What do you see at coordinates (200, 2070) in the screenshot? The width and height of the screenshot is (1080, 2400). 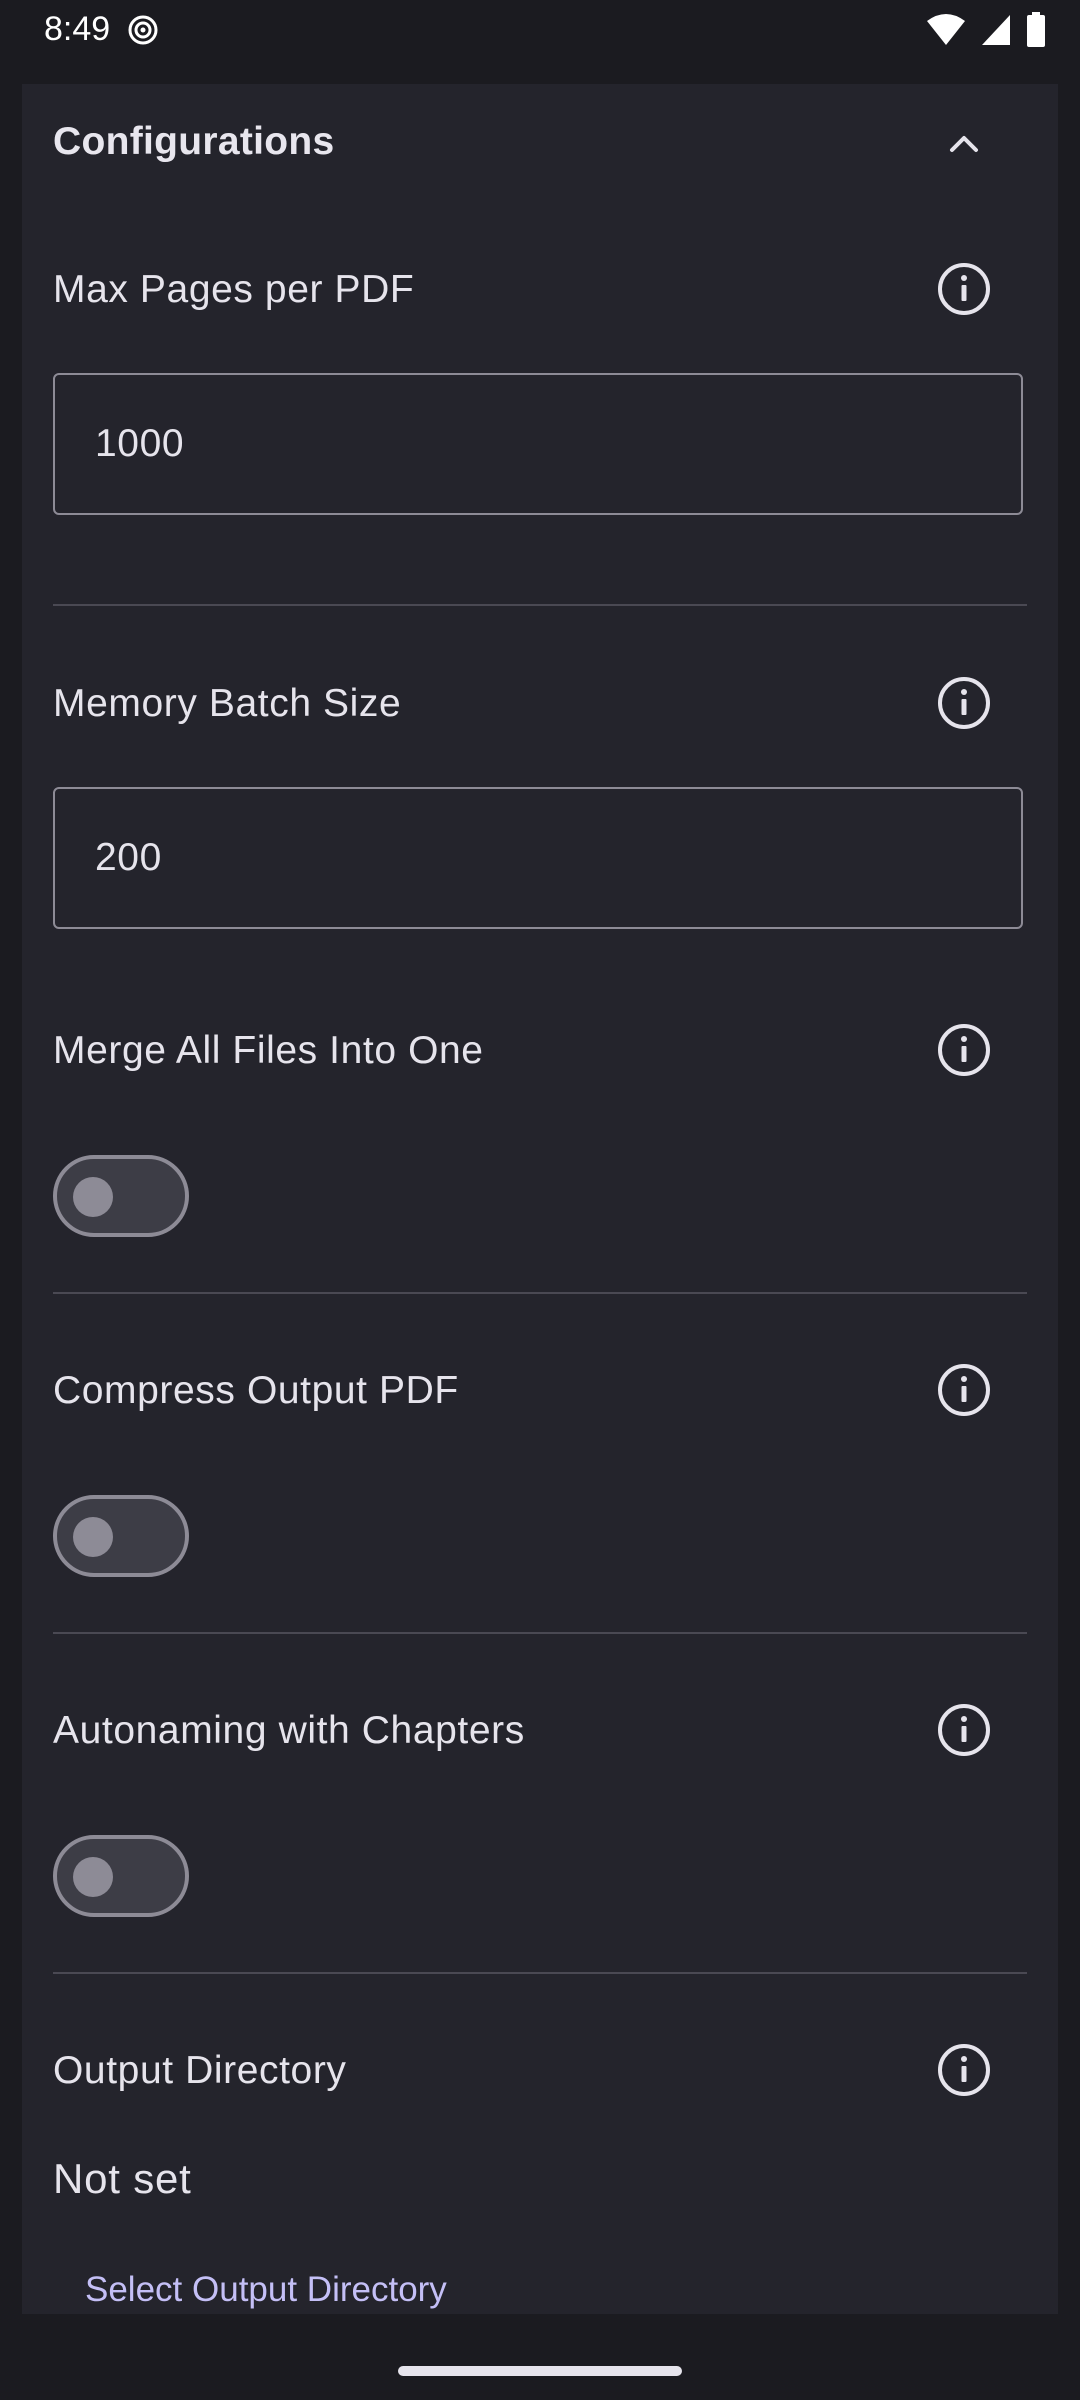 I see `output-directory-label: Output Directory` at bounding box center [200, 2070].